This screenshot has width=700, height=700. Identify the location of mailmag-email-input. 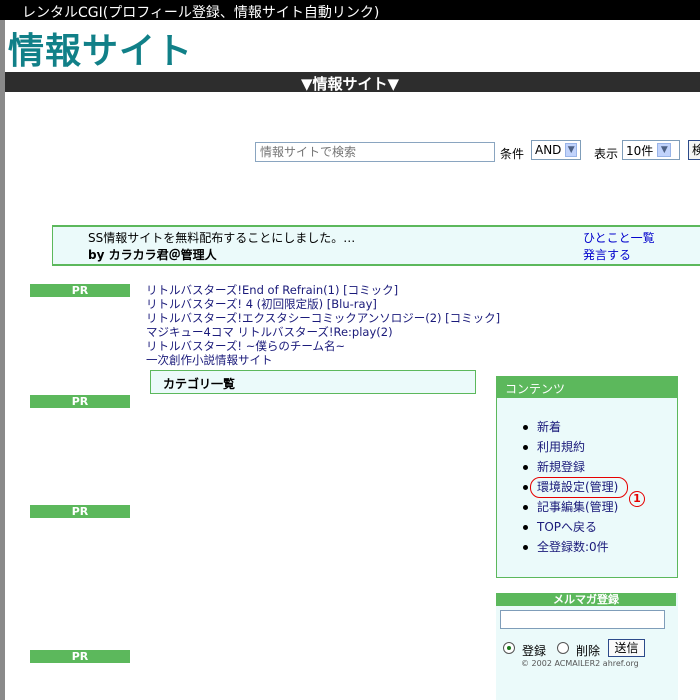
(582, 619).